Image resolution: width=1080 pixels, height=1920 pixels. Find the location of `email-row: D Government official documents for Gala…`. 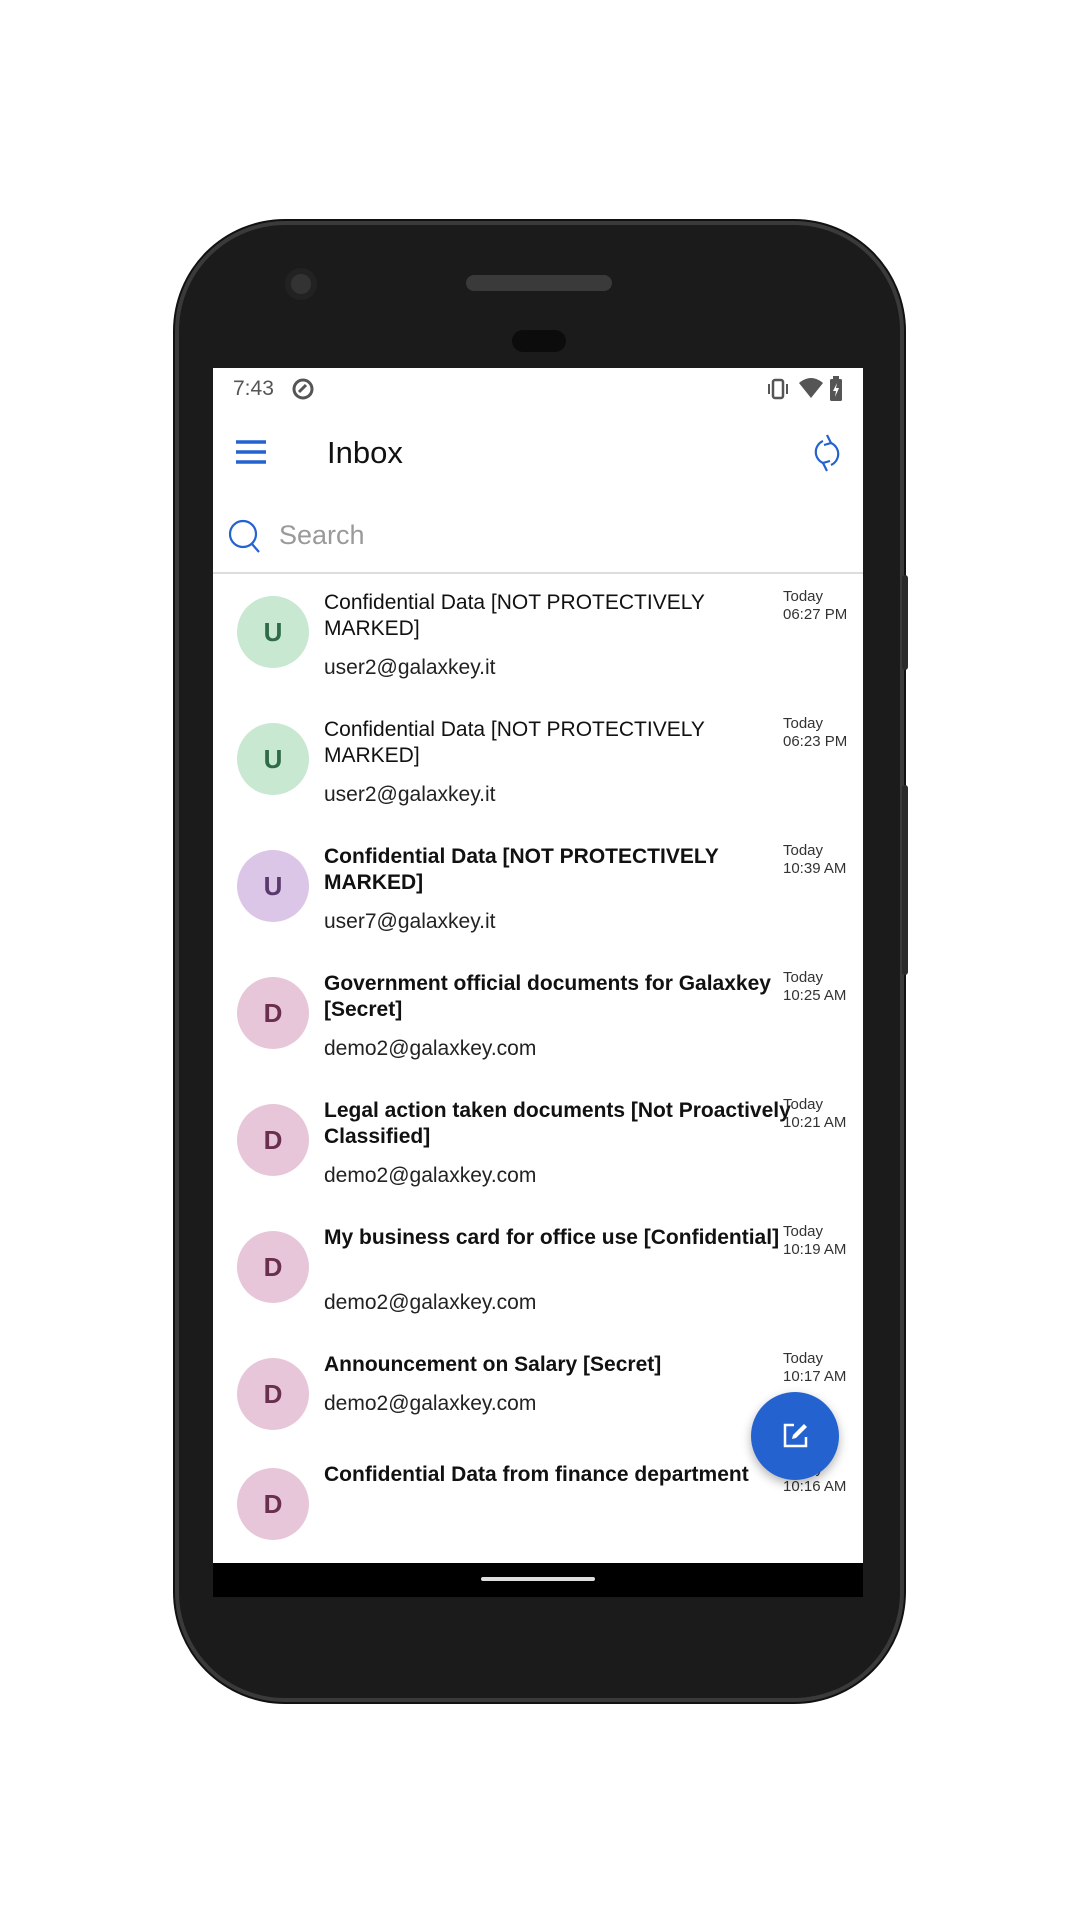

email-row: D Government official documents for Gala… is located at coordinates (538, 1018).